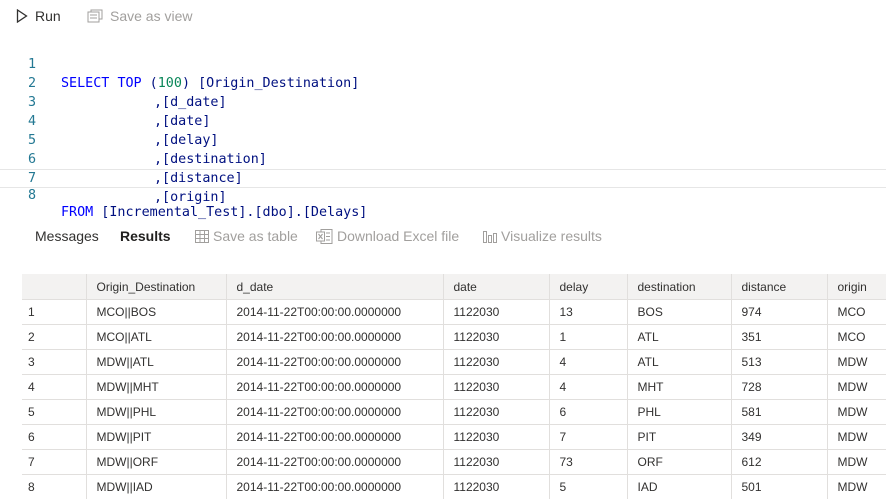 The width and height of the screenshot is (886, 499). What do you see at coordinates (443, 102) in the screenshot?
I see `code-line: 4 ,[delay]` at bounding box center [443, 102].